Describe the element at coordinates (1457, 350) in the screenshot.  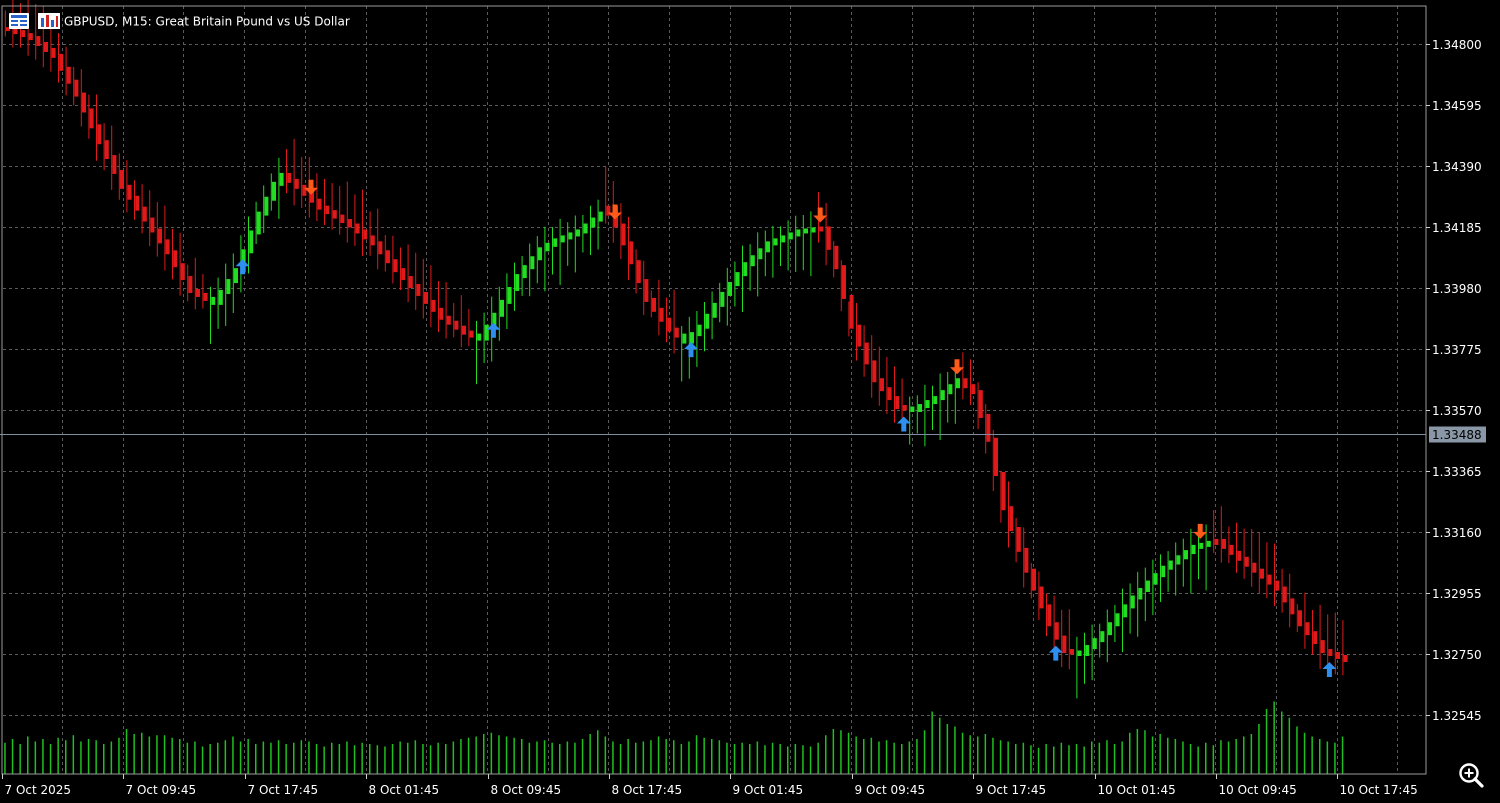
I see `price-tick-label: 1.33775` at that location.